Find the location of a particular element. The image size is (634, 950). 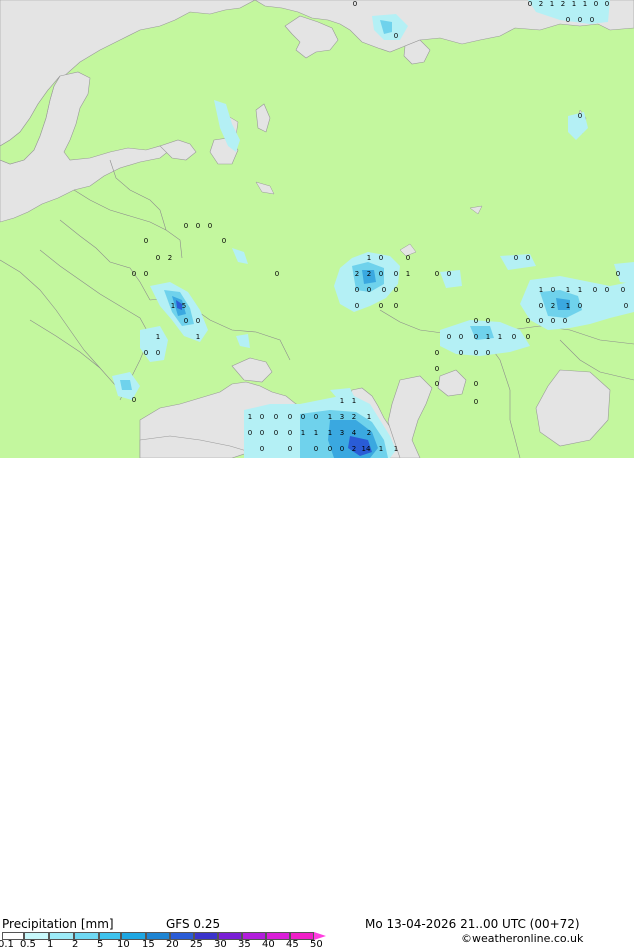

point-value: 4 is located at coordinates (354, 433).